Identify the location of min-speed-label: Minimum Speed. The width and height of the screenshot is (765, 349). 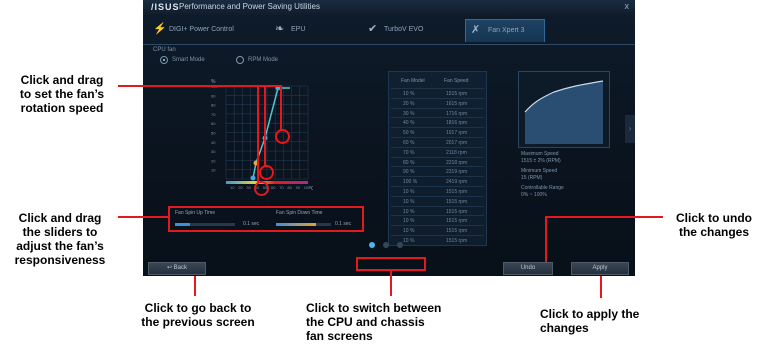
(539, 171).